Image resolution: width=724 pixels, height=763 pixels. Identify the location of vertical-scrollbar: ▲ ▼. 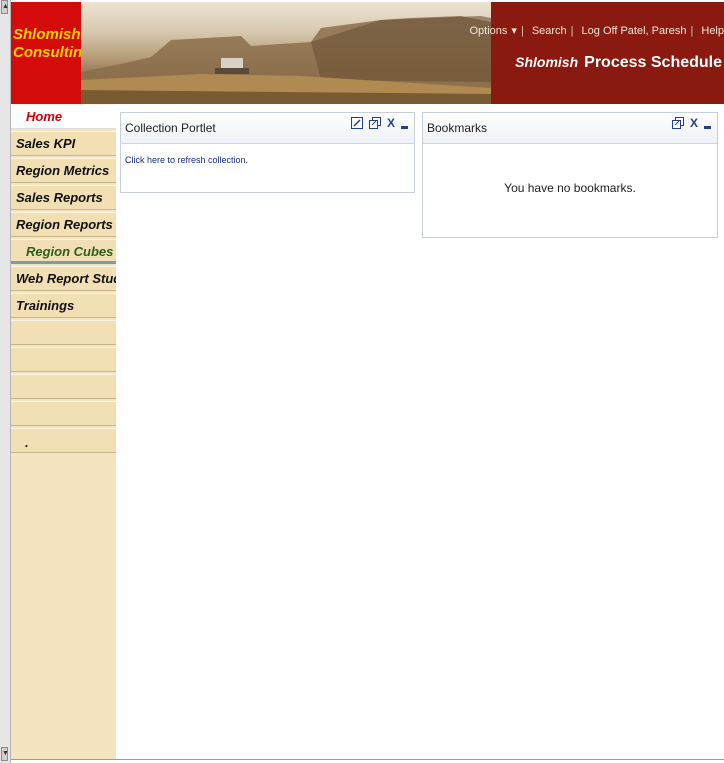
(5, 381).